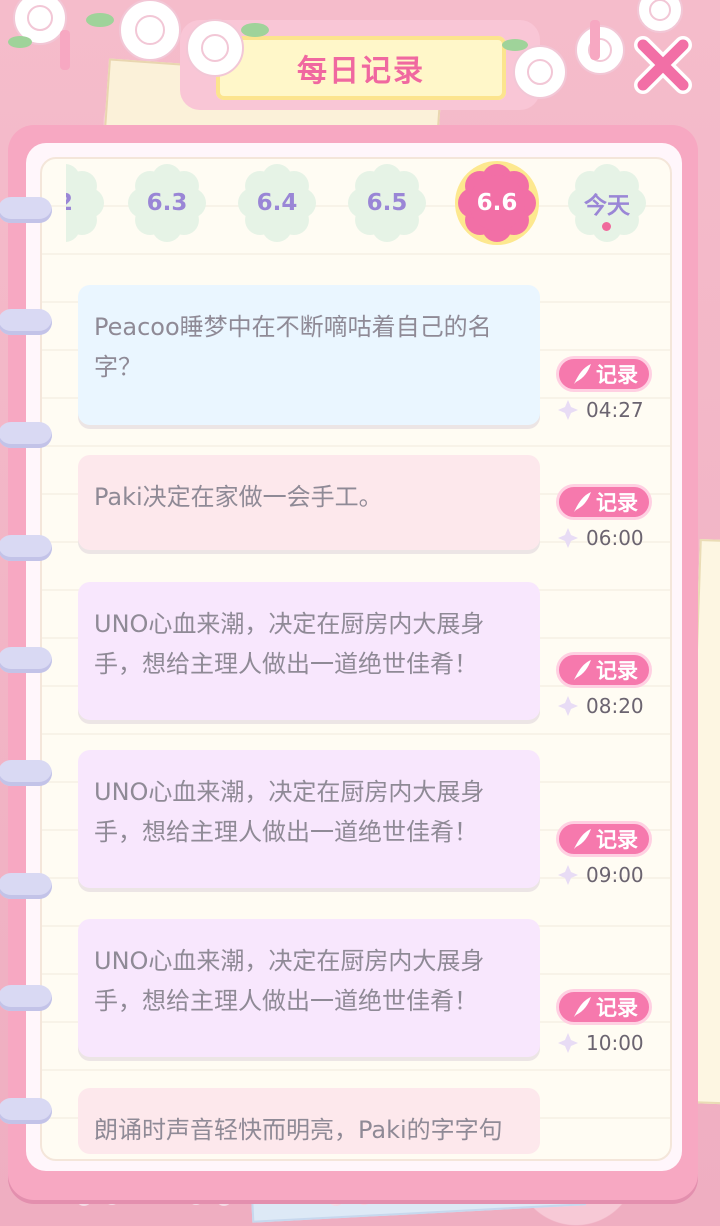 This screenshot has height=1226, width=720. What do you see at coordinates (298, 1130) in the screenshot?
I see `entry-text: 朗诵时声音轻快而明亮，Paki的字字句句` at bounding box center [298, 1130].